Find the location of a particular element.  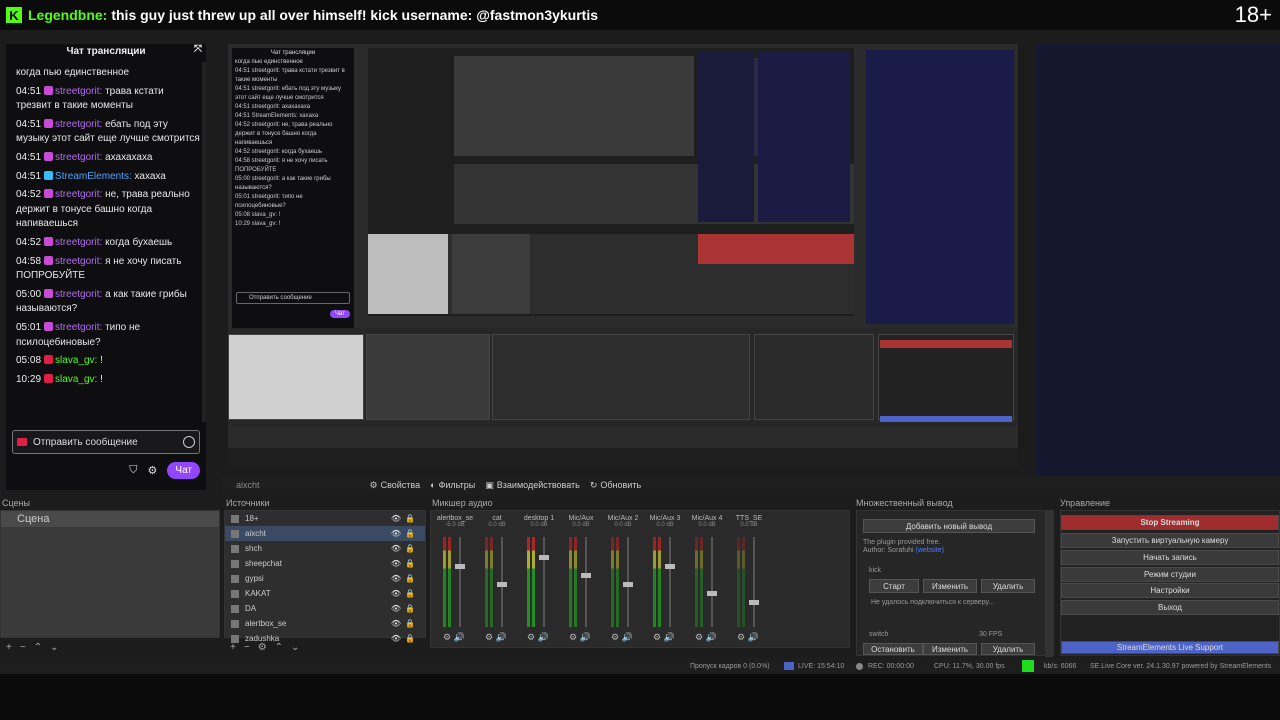

interact-button: ▣ Взаимодействовать is located at coordinates (532, 485).